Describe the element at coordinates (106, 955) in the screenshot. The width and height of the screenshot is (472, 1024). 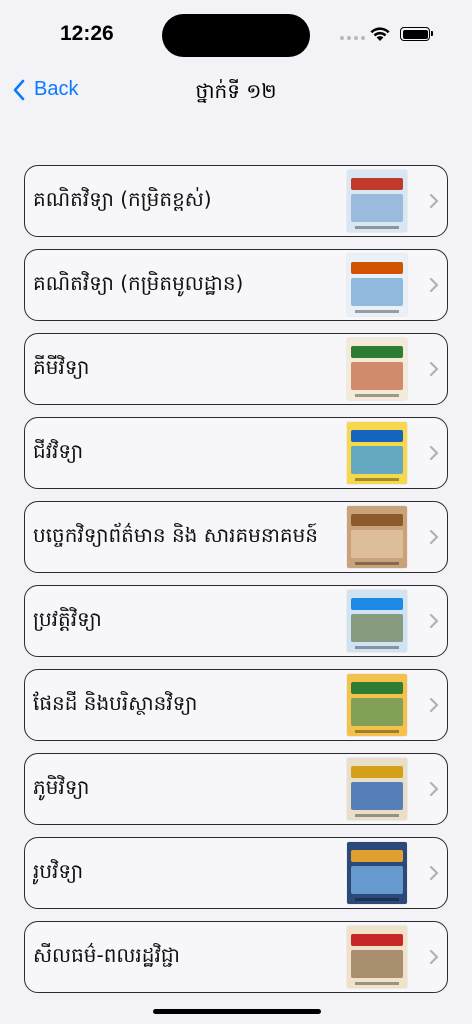
I see `list-item-label: សីលធម៌-ពលរដ្ឋវិជ្ជា` at that location.